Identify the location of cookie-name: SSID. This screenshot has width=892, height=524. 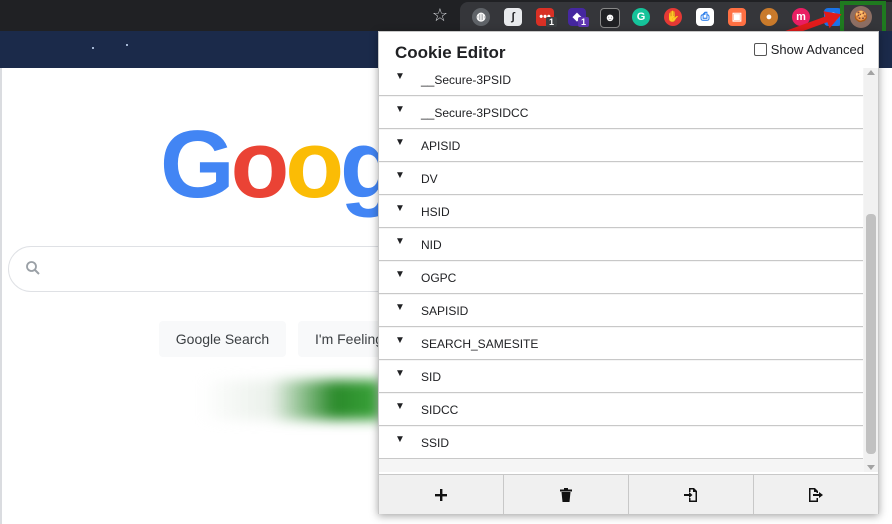
(435, 443).